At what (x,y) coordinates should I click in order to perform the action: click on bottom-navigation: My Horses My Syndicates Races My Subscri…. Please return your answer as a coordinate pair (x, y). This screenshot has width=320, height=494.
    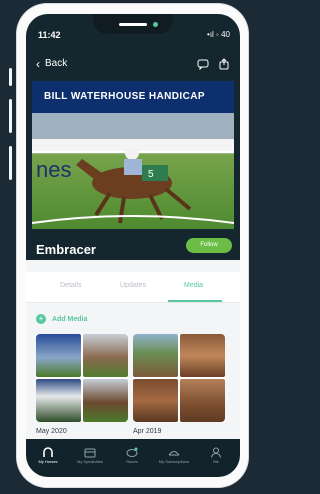
    Looking at the image, I should click on (133, 458).